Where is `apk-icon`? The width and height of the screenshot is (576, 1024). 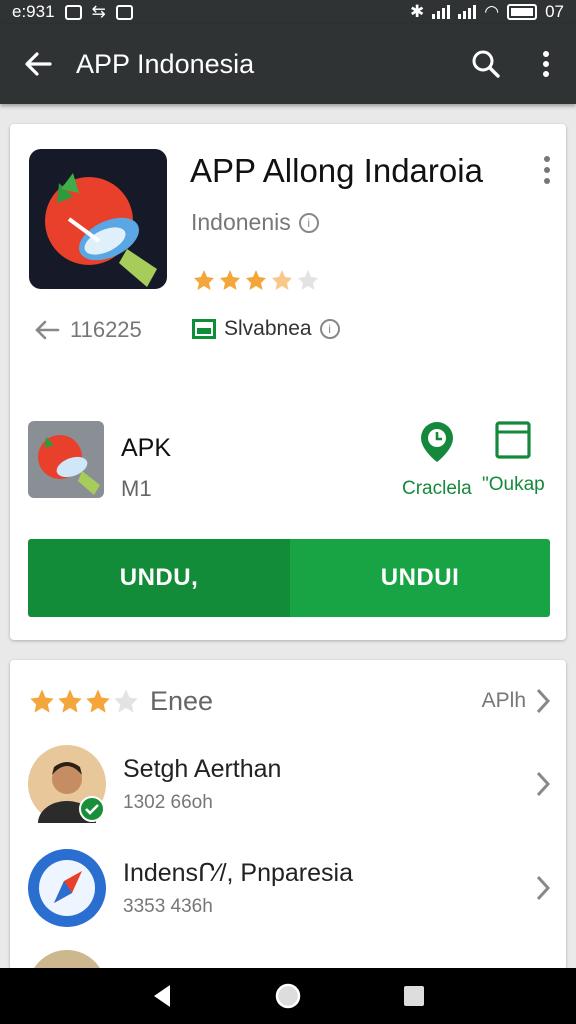
apk-icon is located at coordinates (66, 459).